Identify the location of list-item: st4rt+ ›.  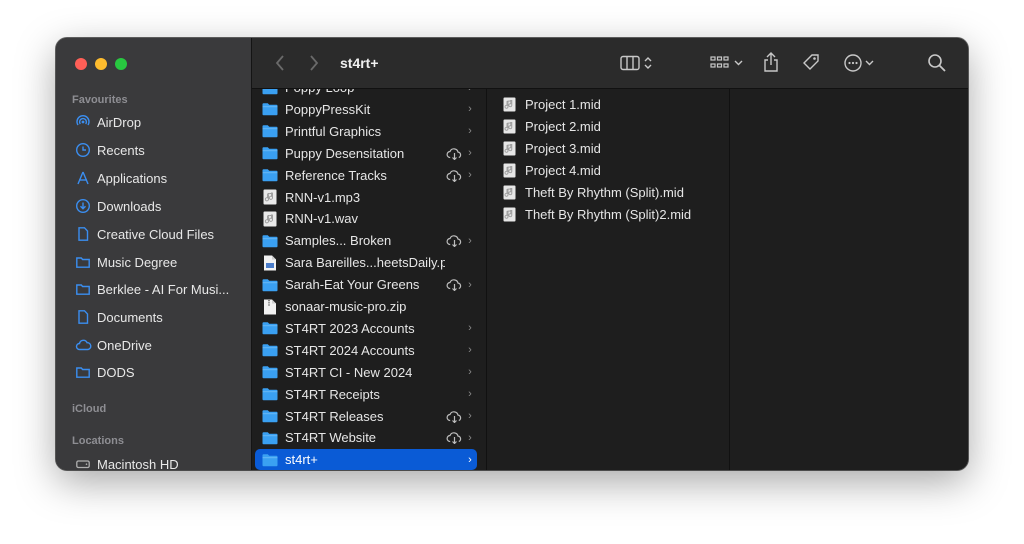
(366, 459).